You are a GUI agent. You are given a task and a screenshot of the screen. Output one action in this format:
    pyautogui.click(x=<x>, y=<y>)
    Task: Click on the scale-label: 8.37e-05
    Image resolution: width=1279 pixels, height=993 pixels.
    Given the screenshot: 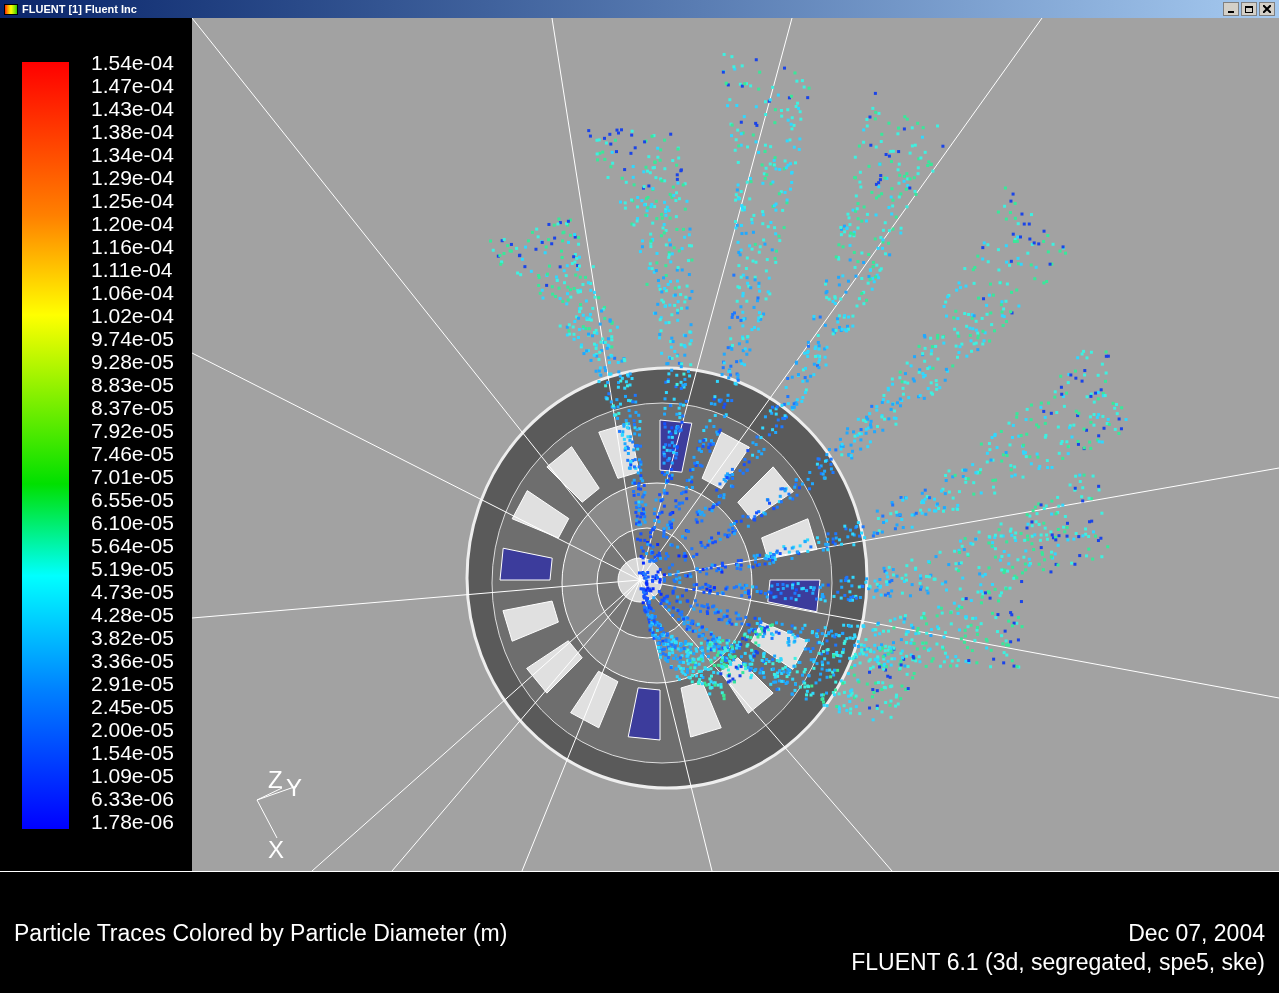 What is the action you would take?
    pyautogui.click(x=132, y=407)
    